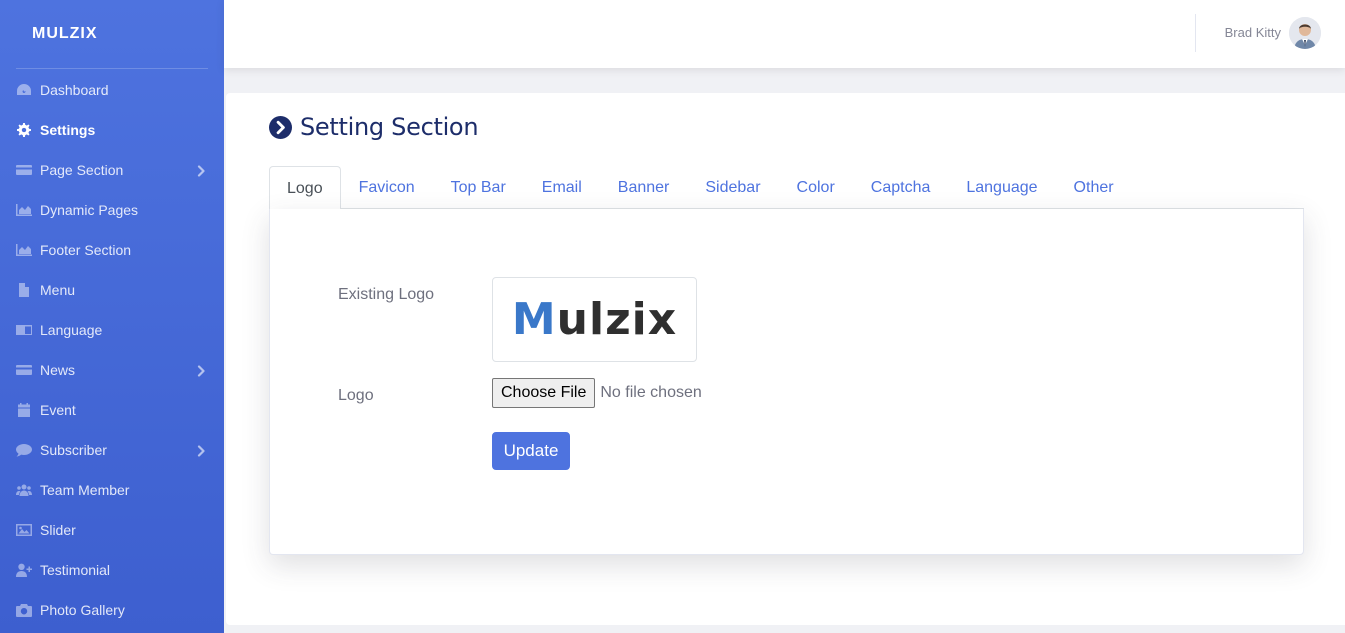 The height and width of the screenshot is (633, 1345). I want to click on sidebar-item-label: Subscriber, so click(73, 450).